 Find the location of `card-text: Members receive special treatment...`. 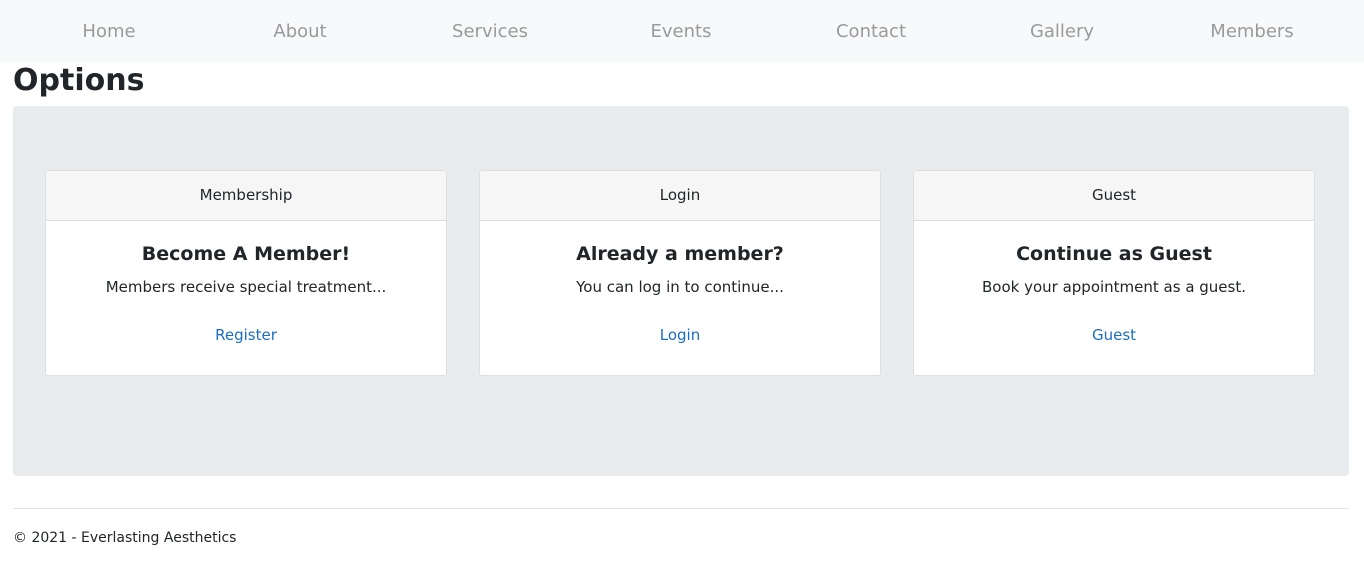

card-text: Members receive special treatment... is located at coordinates (246, 287).